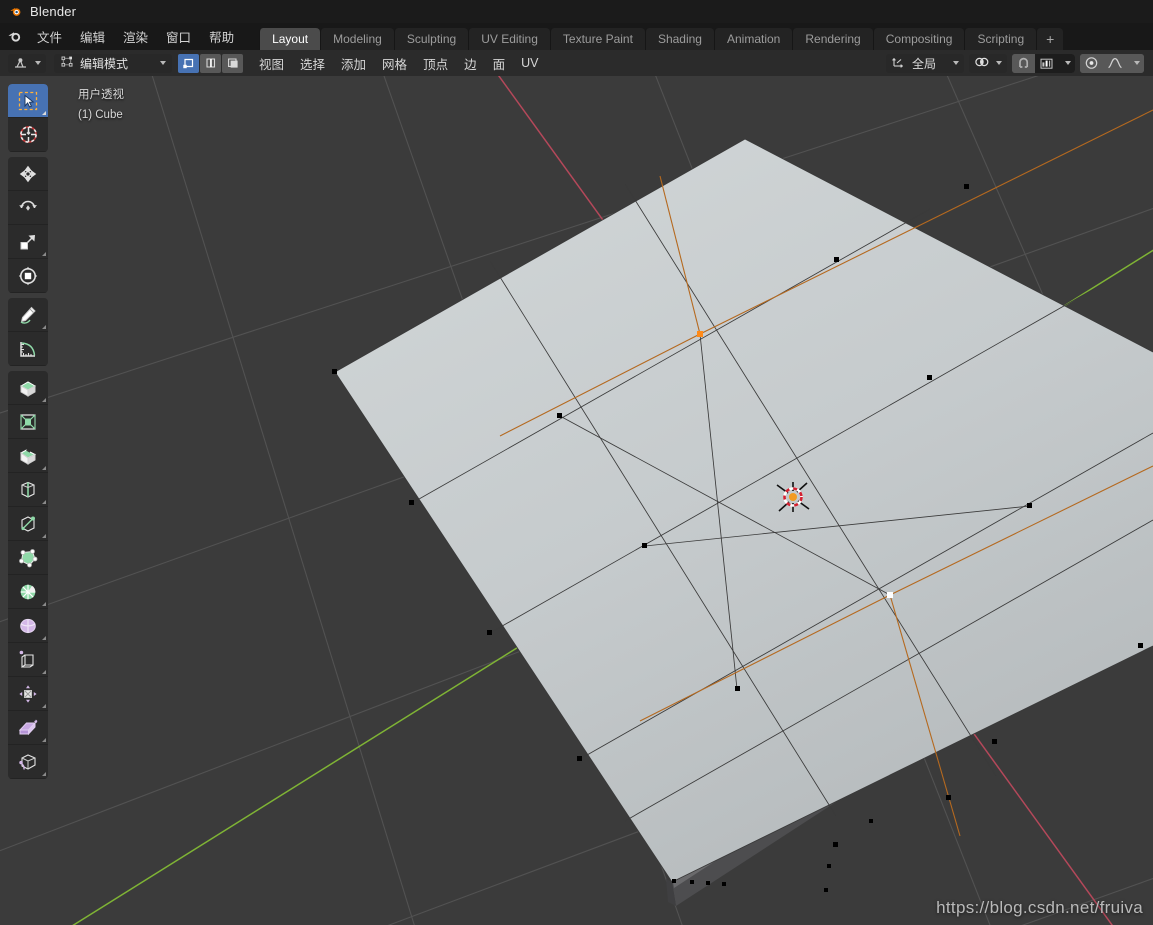 The height and width of the screenshot is (925, 1153). I want to click on vp-menu-mesh: 网格, so click(394, 63).